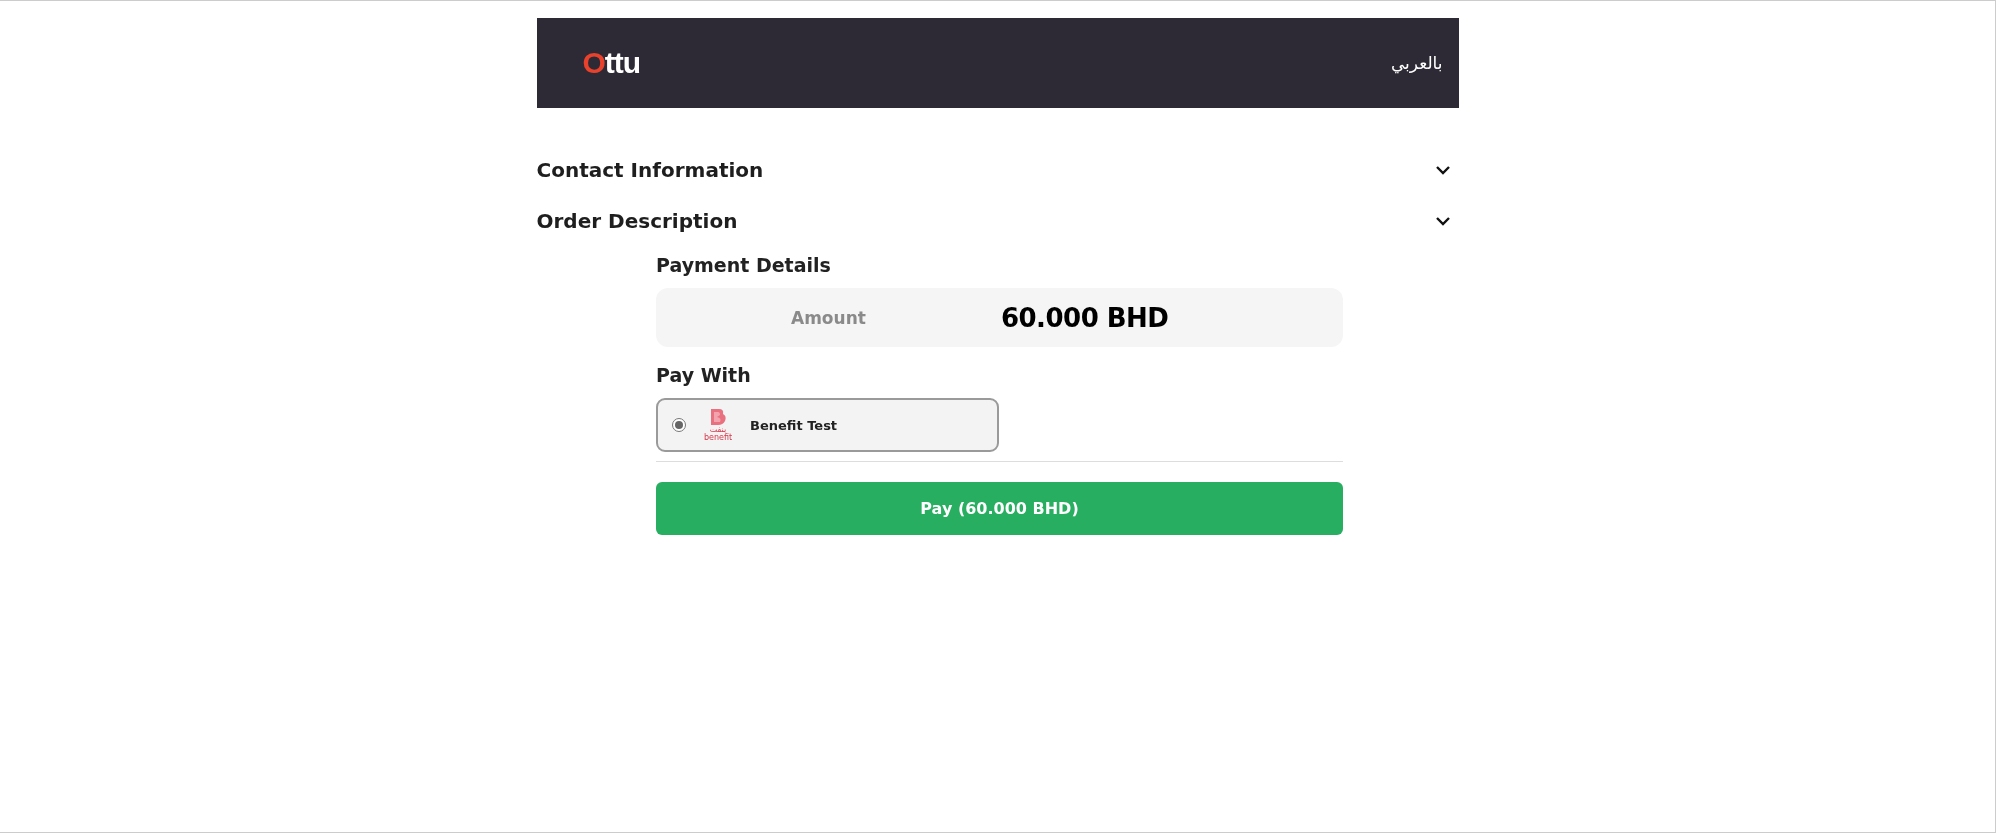 This screenshot has height=836, width=2006. What do you see at coordinates (1416, 63) in the screenshot?
I see `language-link: بالعربي` at bounding box center [1416, 63].